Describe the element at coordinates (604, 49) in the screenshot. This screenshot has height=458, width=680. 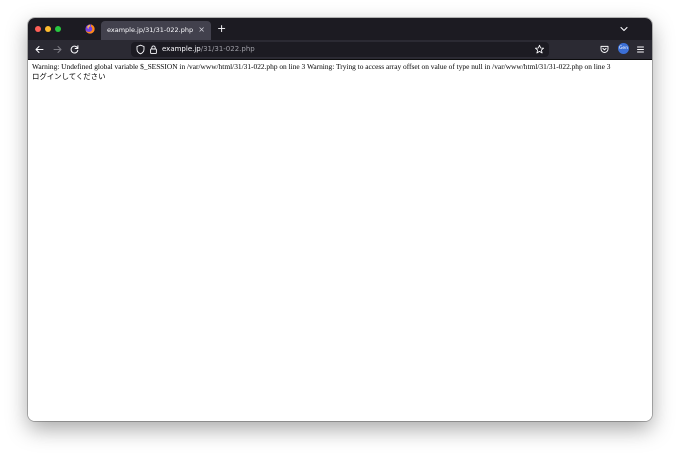
I see `pocket-icon` at that location.